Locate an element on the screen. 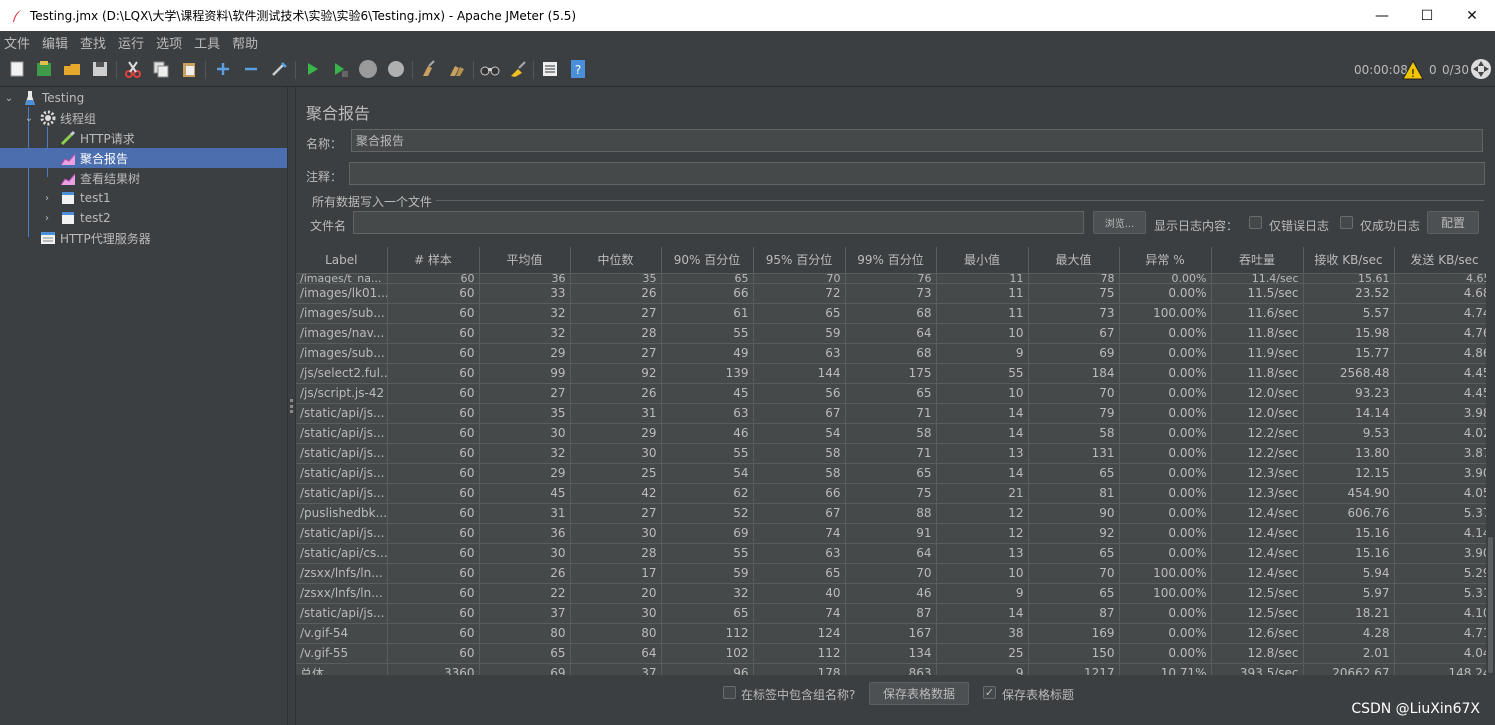  errors-only-checkbox is located at coordinates (1255, 222).